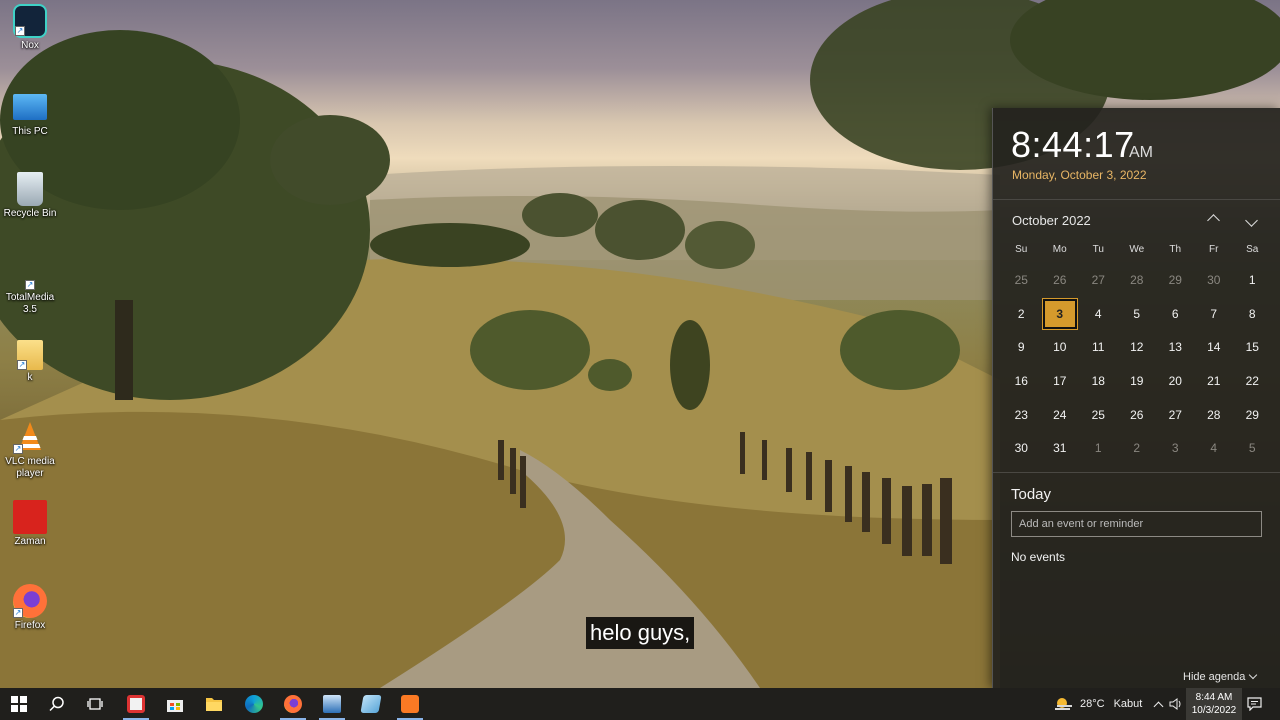 The image size is (1280, 720). I want to click on calendar-day: 18, so click(1098, 381).